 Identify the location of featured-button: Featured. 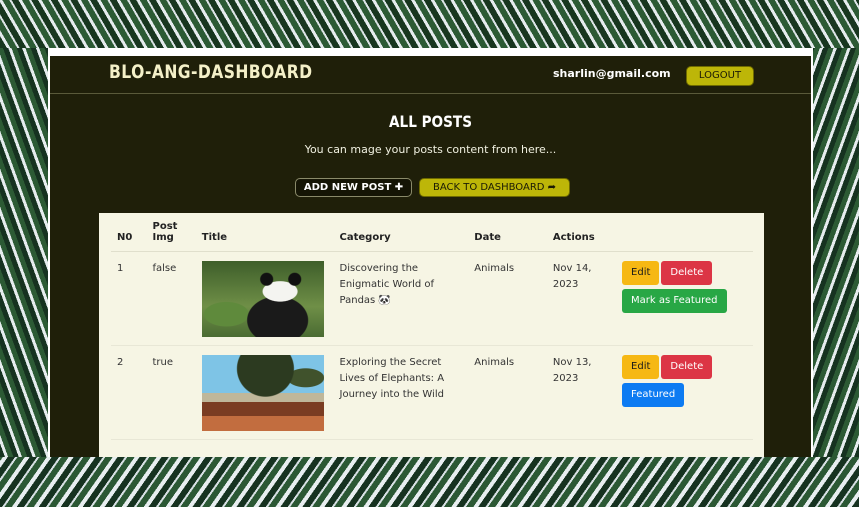
(653, 395).